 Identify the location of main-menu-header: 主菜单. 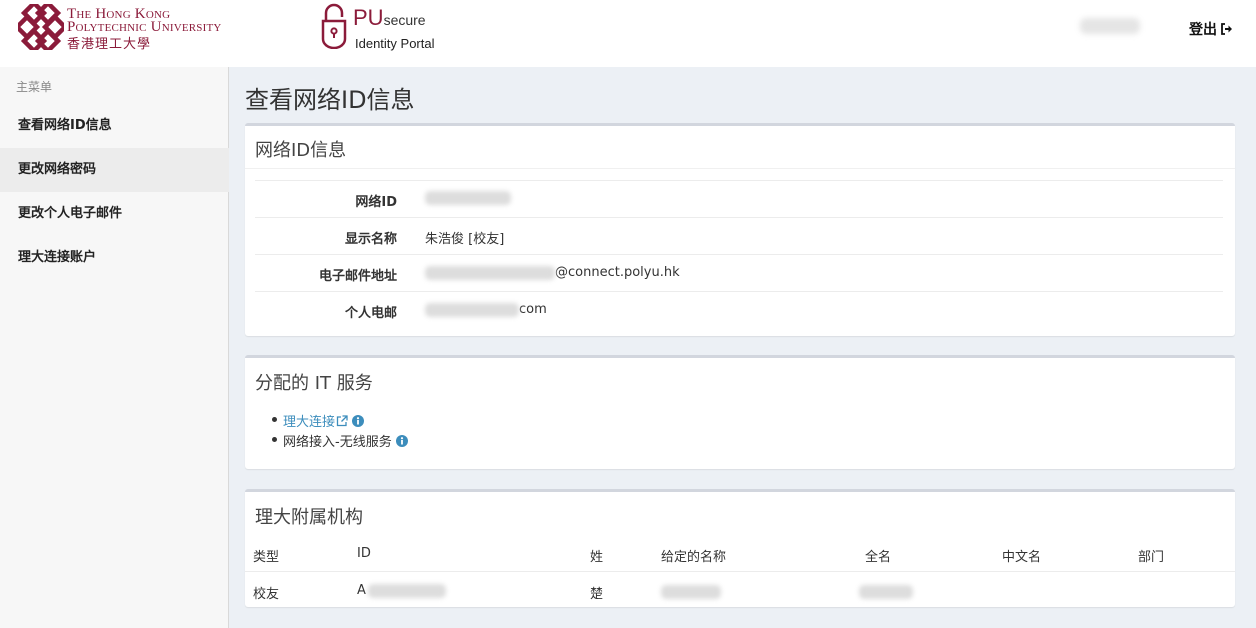
(34, 87).